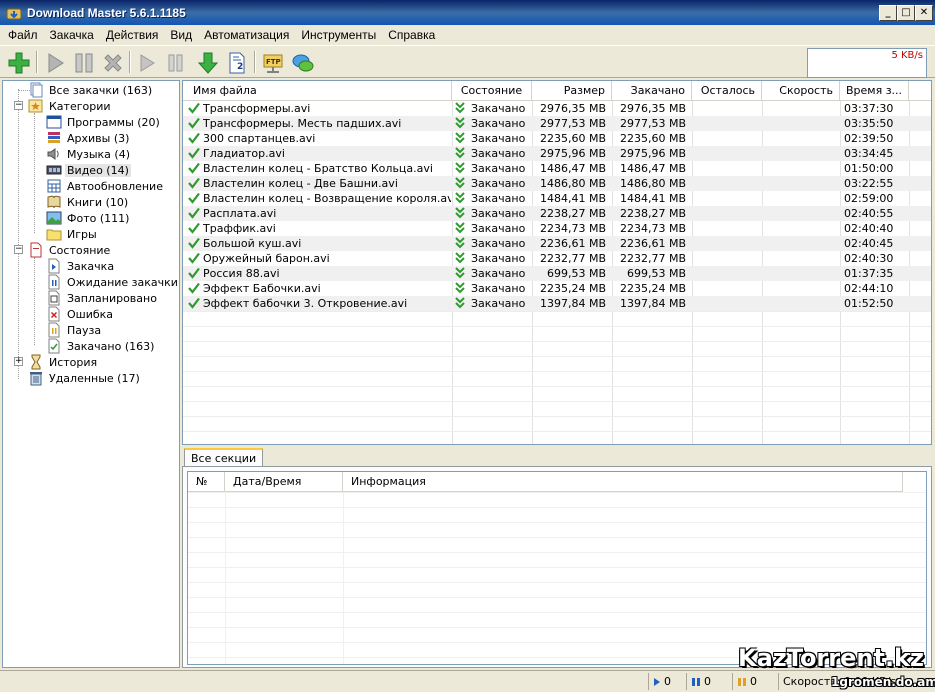 Image resolution: width=935 pixels, height=692 pixels. I want to click on menu-view: Вид, so click(181, 35).